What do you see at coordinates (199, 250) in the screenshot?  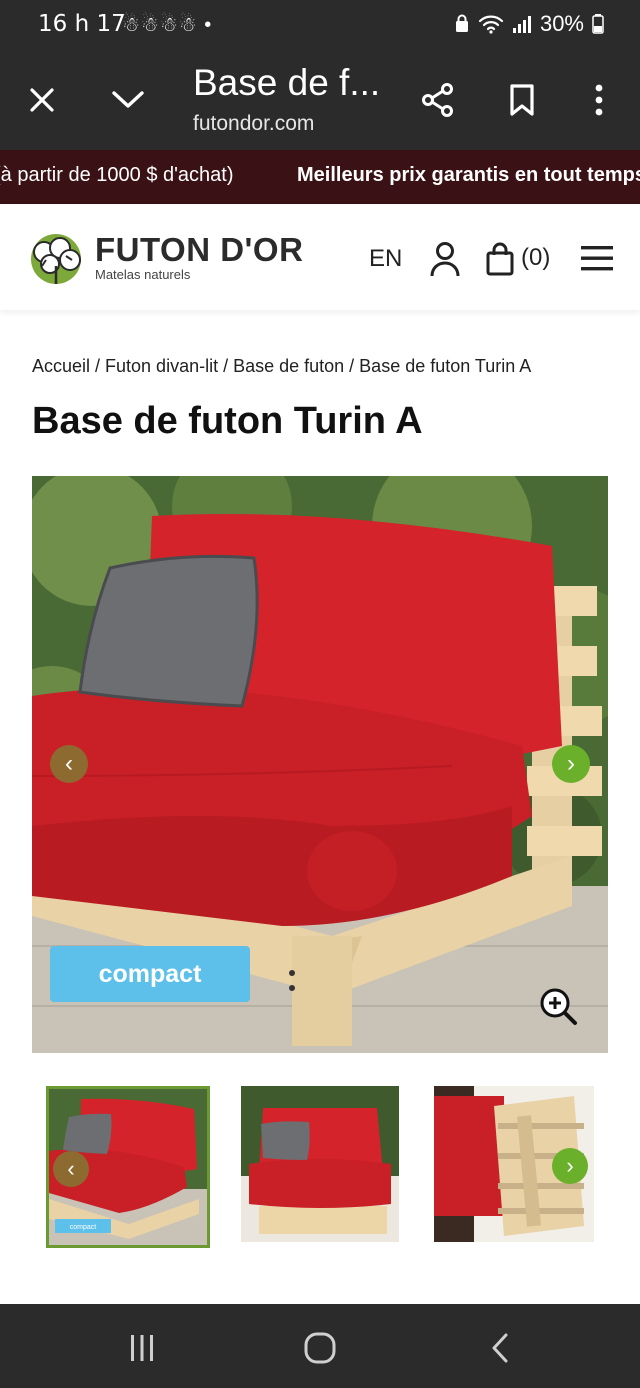 I see `logo-name: FUTON D'OR` at bounding box center [199, 250].